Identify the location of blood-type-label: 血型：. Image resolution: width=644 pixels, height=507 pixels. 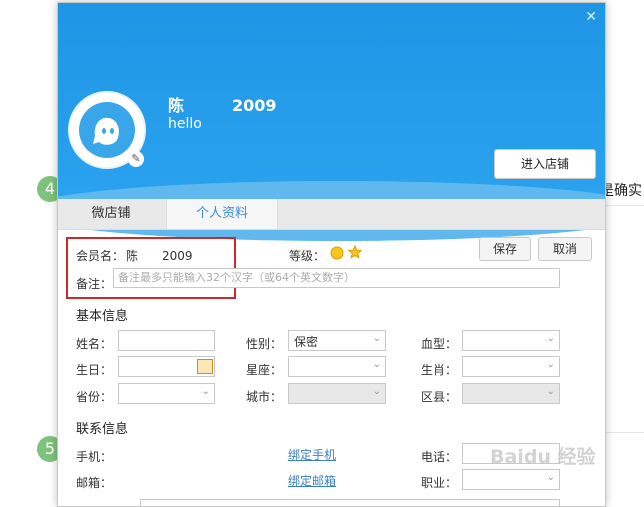
(439, 344).